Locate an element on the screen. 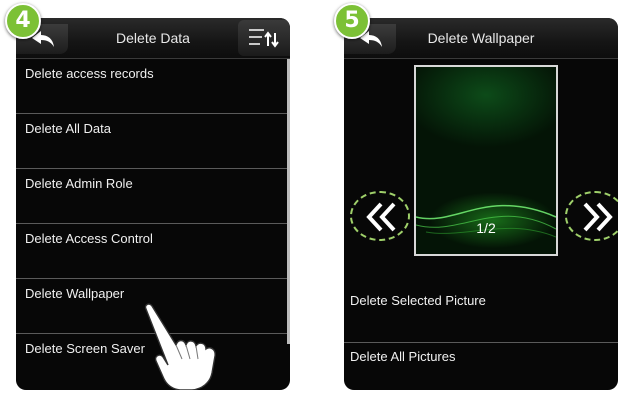  menu-item-delete-access-control: Delete Access Control is located at coordinates (153, 251).